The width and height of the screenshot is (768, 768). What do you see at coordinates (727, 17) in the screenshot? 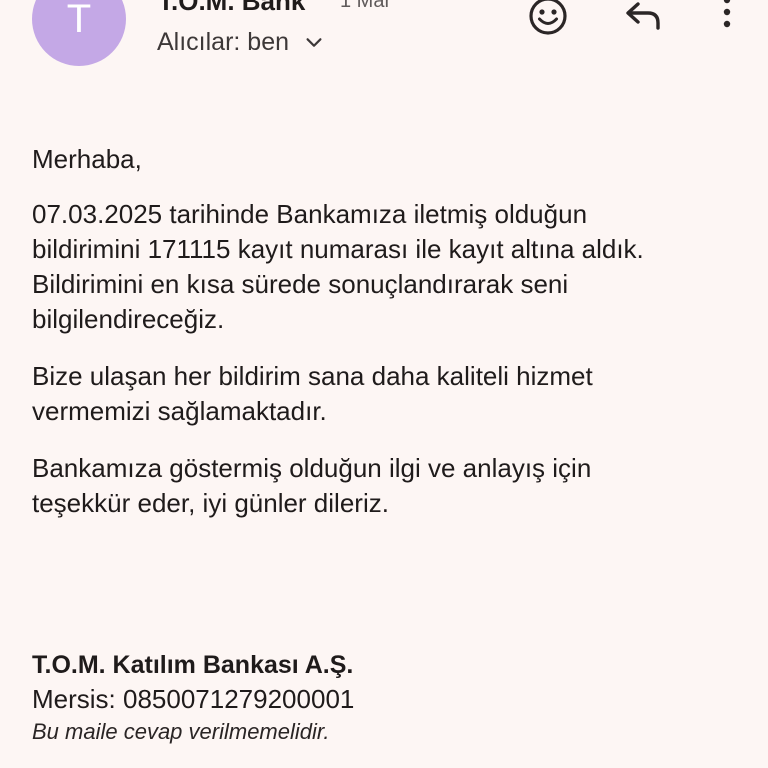
I see `more-vertical-icon` at bounding box center [727, 17].